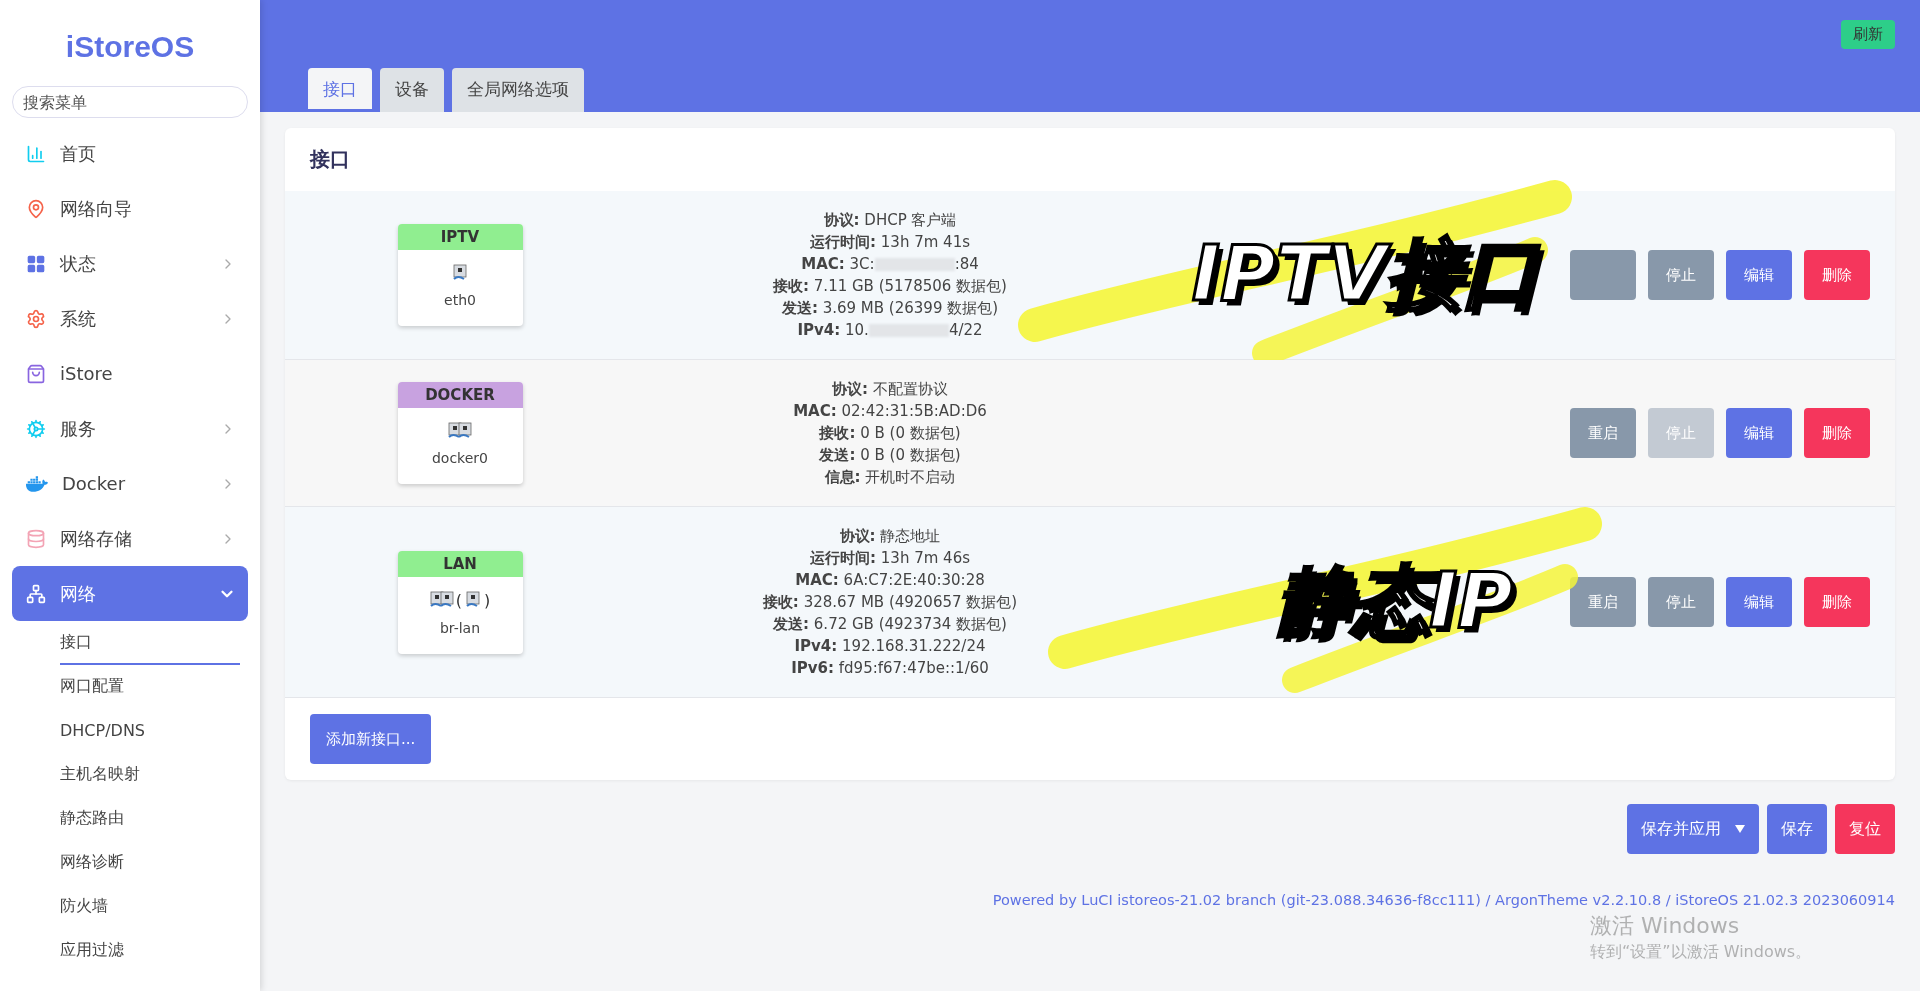 This screenshot has width=1920, height=991. What do you see at coordinates (130, 263) in the screenshot?
I see `sidebar-item: 状态` at bounding box center [130, 263].